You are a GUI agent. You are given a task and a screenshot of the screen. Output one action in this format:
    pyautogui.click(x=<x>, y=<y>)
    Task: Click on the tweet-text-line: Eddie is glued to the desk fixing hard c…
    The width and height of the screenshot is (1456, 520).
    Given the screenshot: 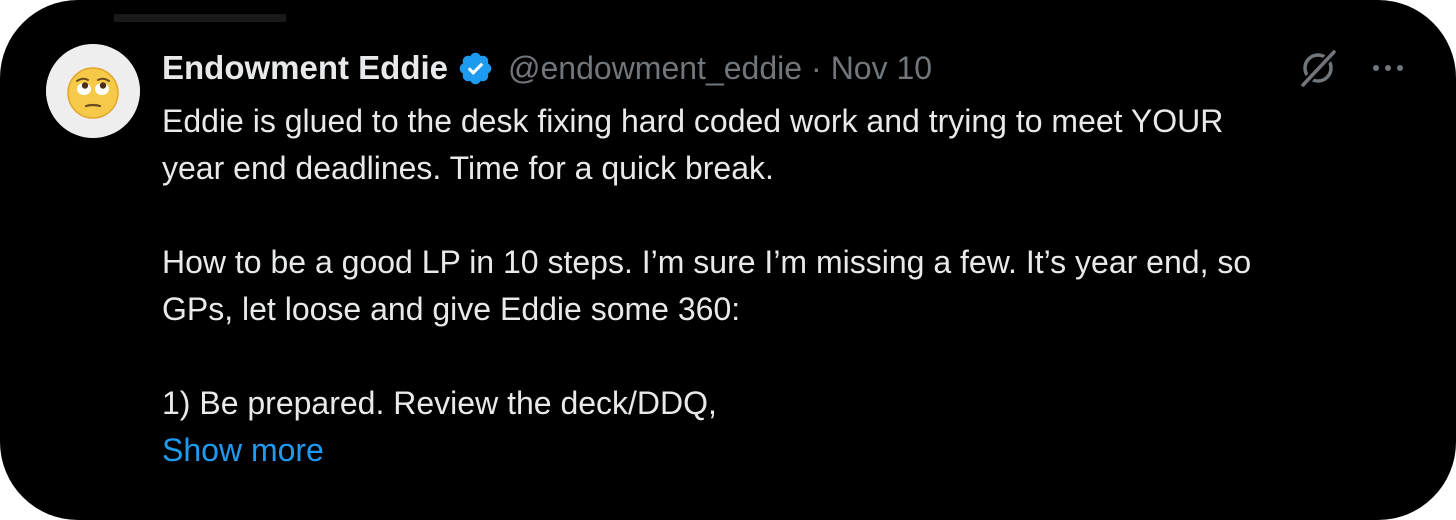 What is the action you would take?
    pyautogui.click(x=693, y=121)
    